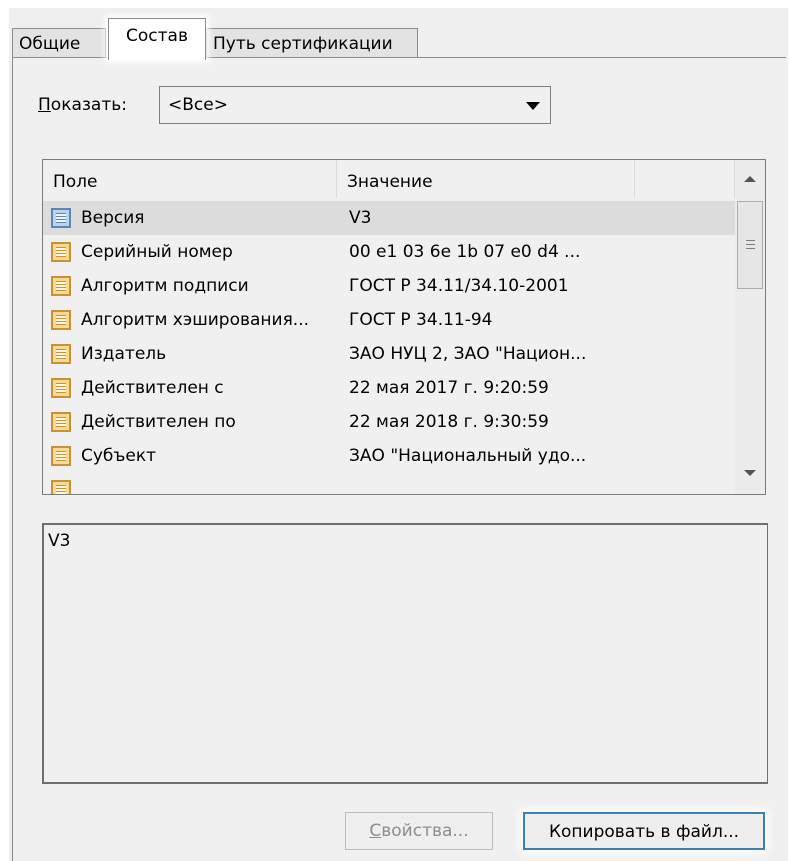  Describe the element at coordinates (119, 456) in the screenshot. I see `row-field: Субъект` at that location.